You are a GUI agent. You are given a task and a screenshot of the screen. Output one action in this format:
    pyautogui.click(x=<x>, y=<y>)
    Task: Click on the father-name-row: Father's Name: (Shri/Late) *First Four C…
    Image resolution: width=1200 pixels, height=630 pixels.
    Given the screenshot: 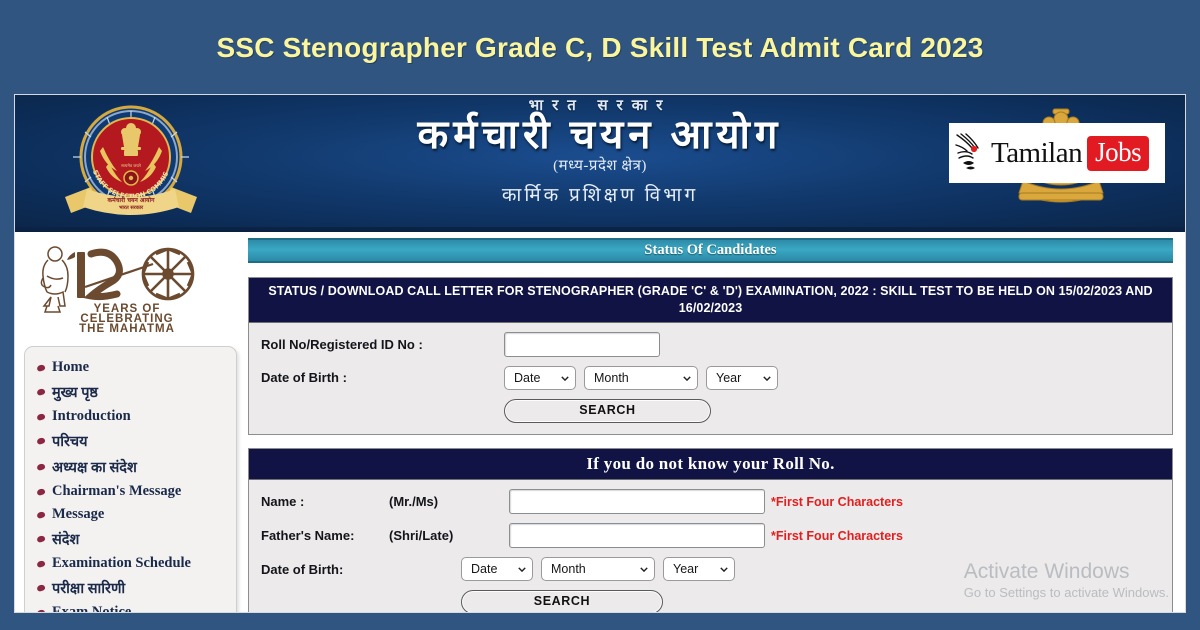 What is the action you would take?
    pyautogui.click(x=710, y=536)
    